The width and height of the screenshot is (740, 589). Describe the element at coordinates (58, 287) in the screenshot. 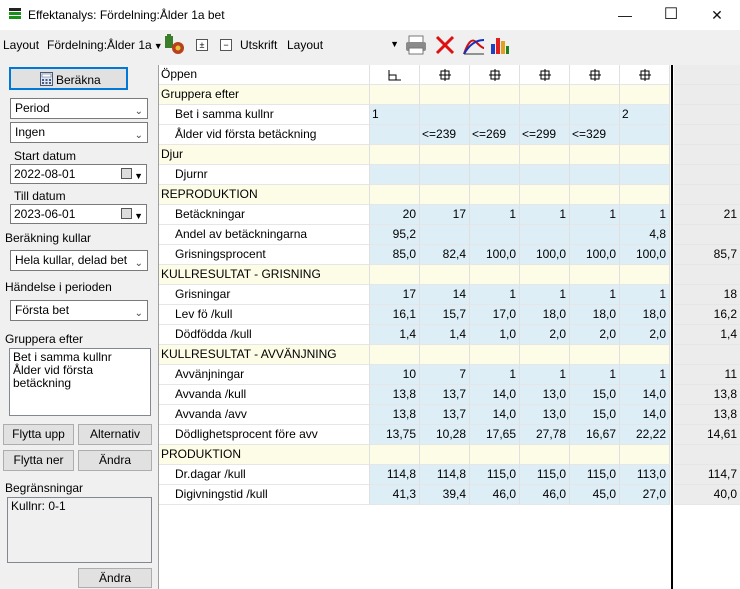

I see `event-label: Händelse i perioden` at that location.